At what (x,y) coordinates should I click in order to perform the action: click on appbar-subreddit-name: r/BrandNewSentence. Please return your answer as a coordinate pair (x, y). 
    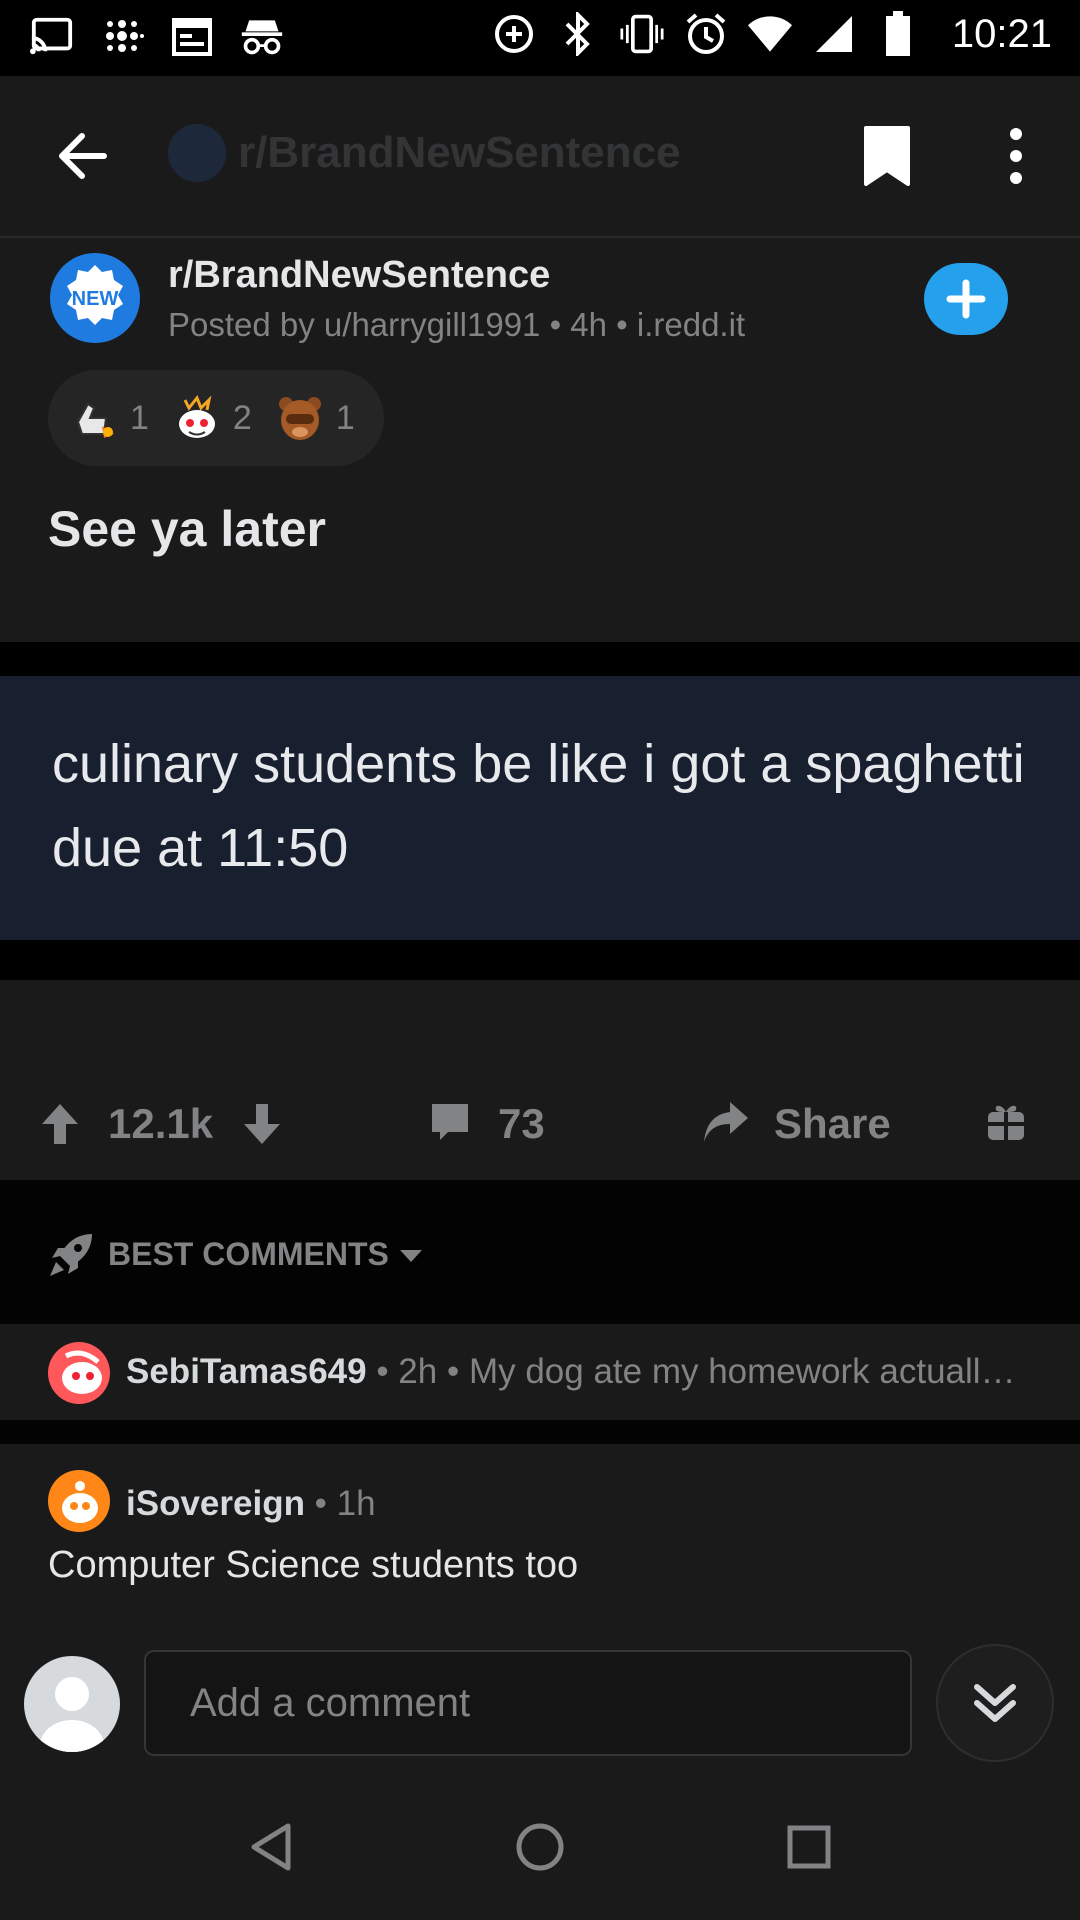
    Looking at the image, I should click on (459, 152).